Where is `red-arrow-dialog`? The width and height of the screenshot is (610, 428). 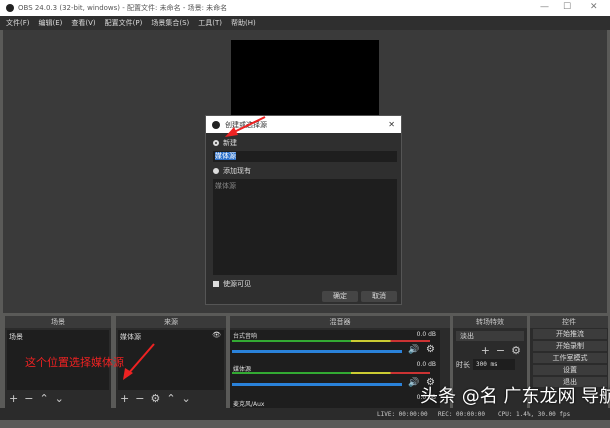 red-arrow-dialog is located at coordinates (245, 126).